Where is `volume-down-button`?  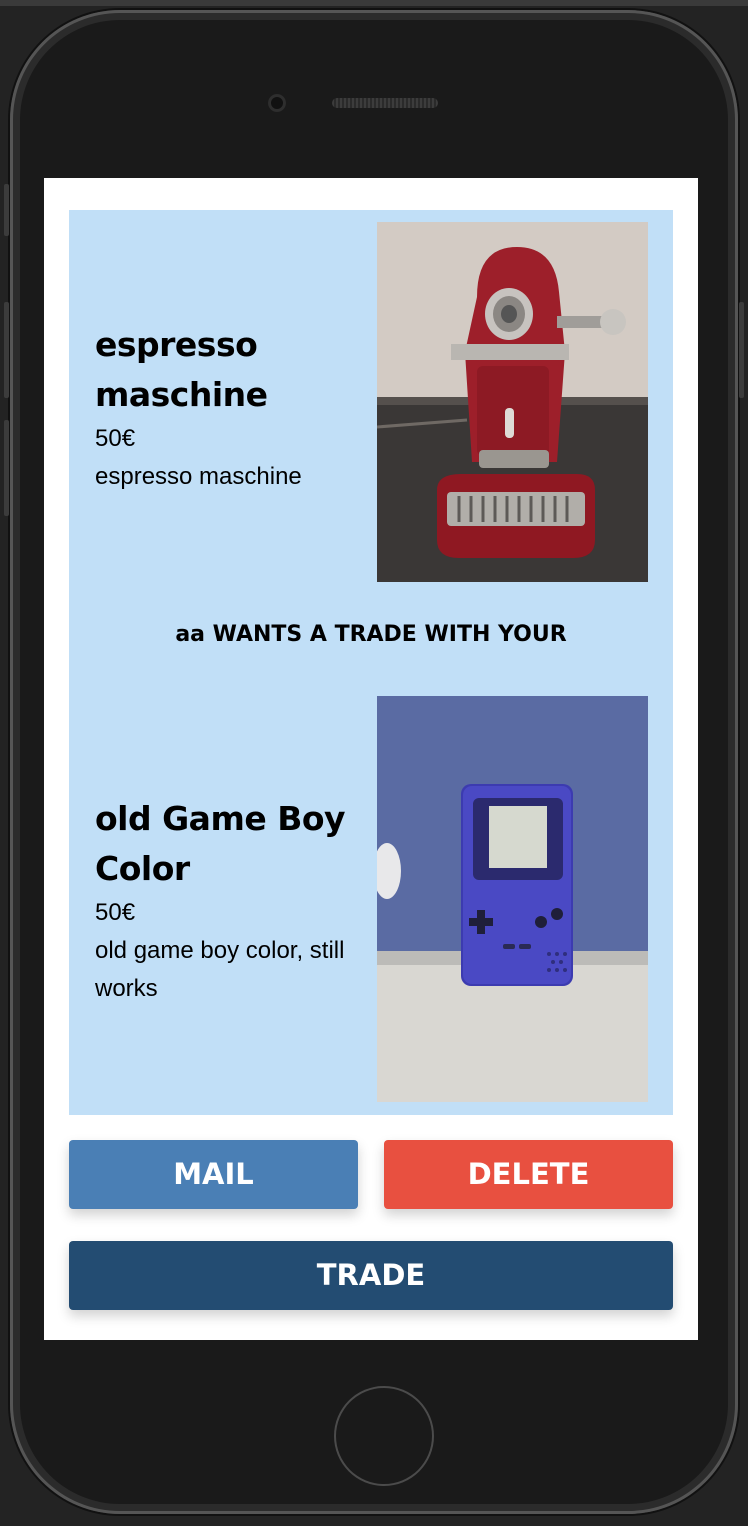
volume-down-button is located at coordinates (6, 468).